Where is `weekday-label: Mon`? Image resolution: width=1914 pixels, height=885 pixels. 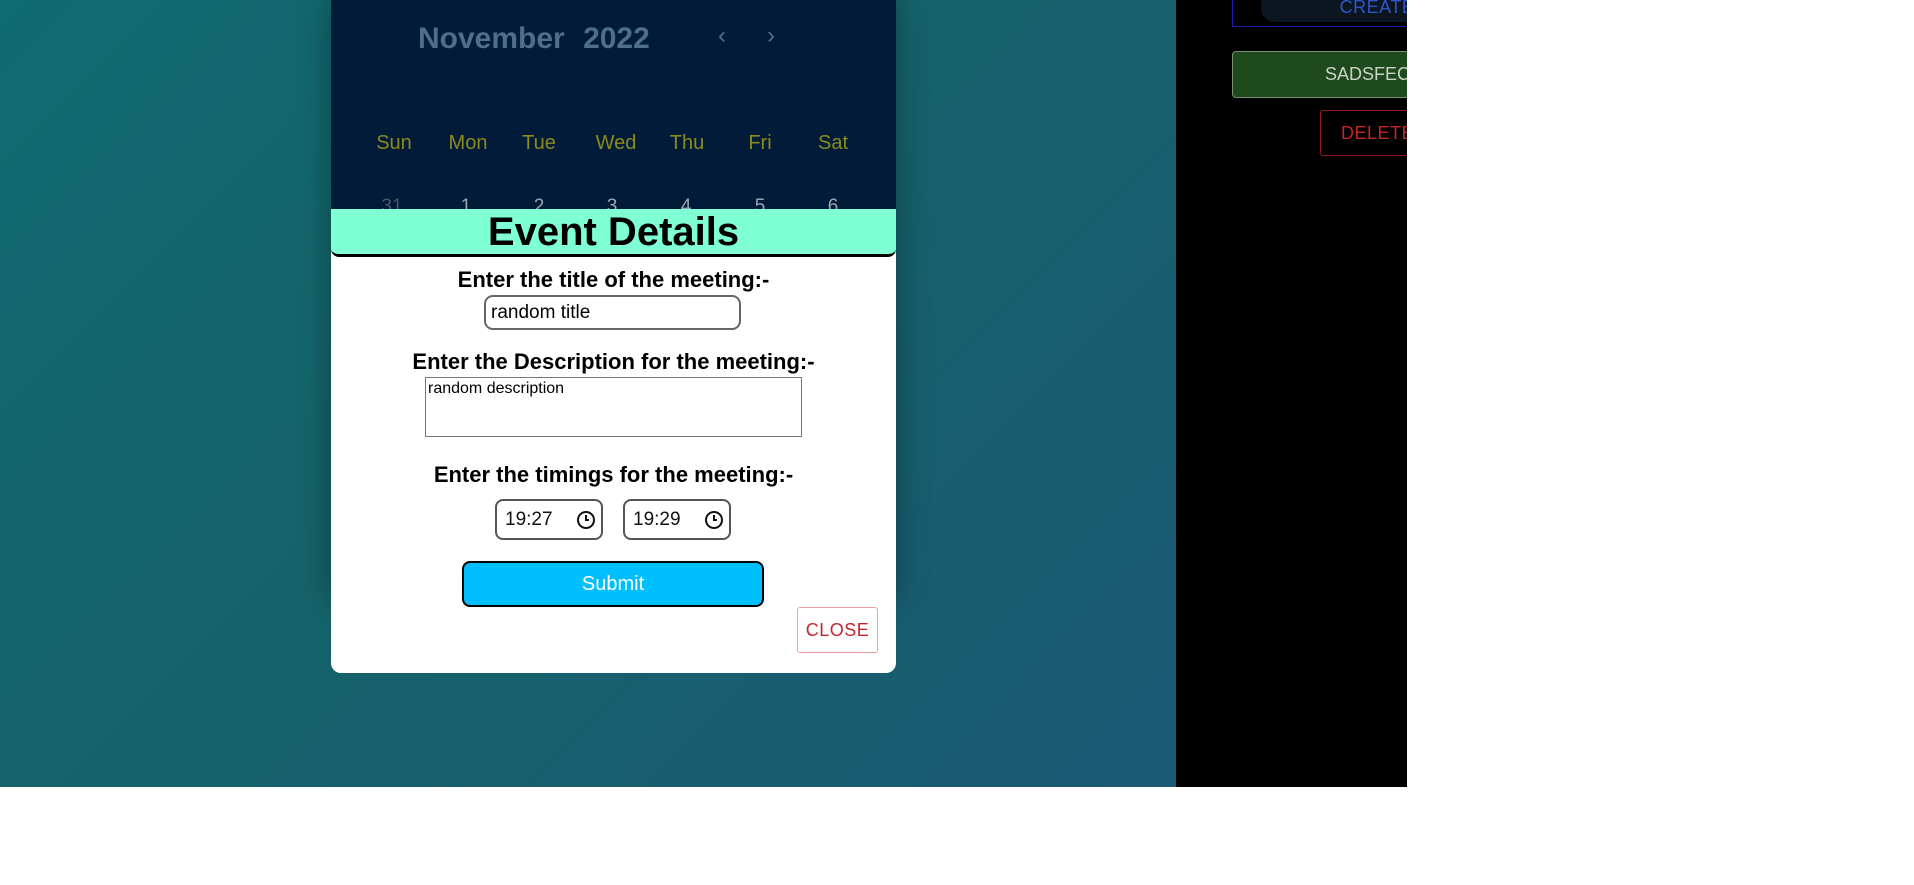
weekday-label: Mon is located at coordinates (468, 143).